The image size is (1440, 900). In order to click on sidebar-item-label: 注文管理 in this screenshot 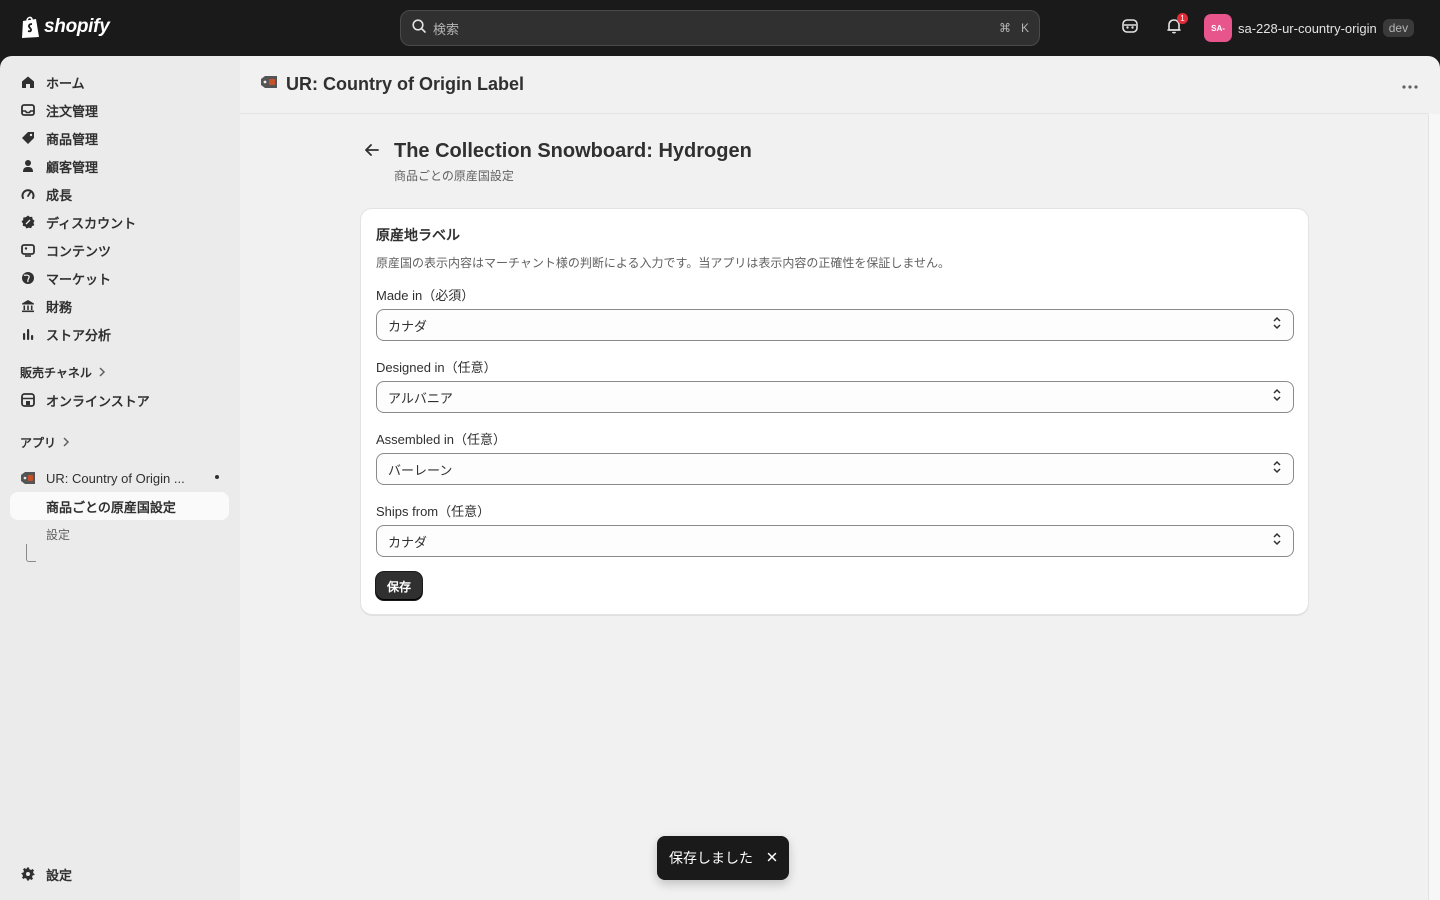, I will do `click(72, 111)`.